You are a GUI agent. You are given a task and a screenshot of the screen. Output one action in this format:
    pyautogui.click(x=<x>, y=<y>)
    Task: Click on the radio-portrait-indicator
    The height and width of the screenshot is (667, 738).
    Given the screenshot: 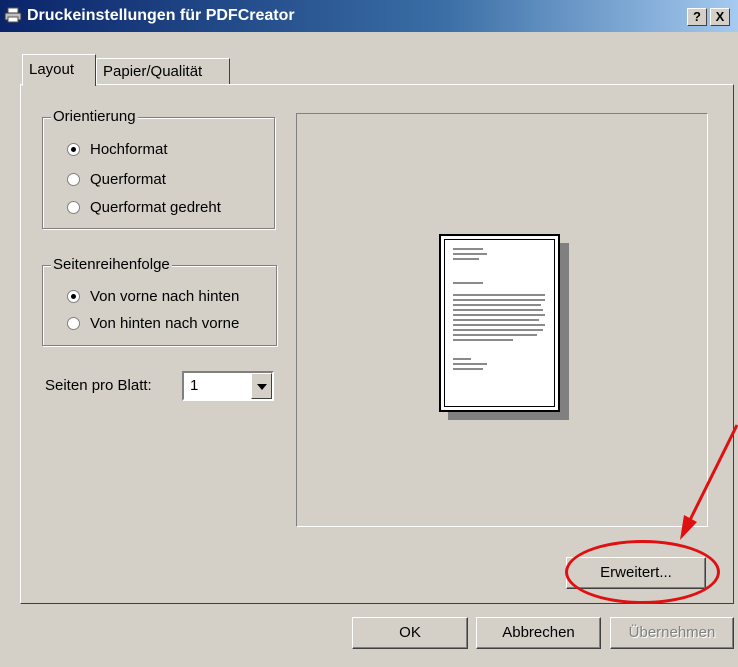 What is the action you would take?
    pyautogui.click(x=73, y=149)
    